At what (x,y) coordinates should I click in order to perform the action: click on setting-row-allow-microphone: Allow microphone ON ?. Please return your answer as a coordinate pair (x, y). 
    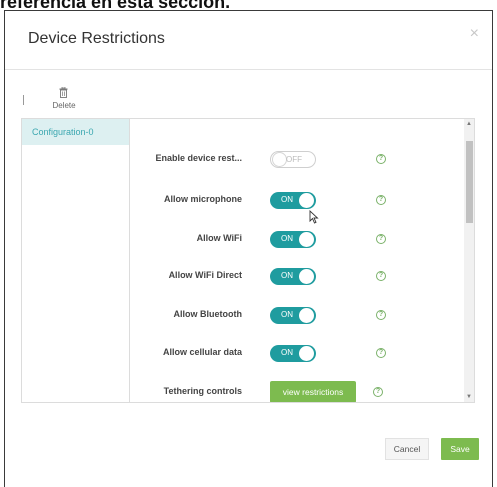
    Looking at the image, I should click on (297, 201).